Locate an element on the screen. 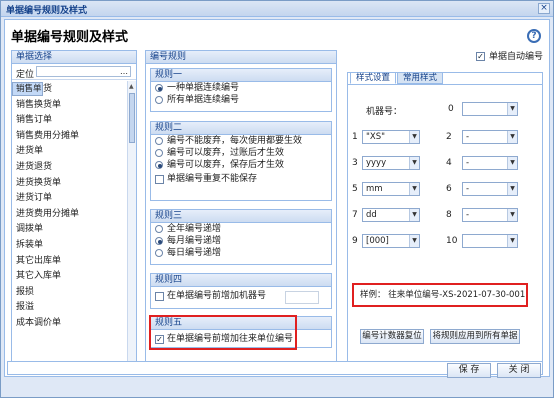 The width and height of the screenshot is (554, 398). machine-prefix-checkbox-row: 在单据编号前增加机器号 is located at coordinates (241, 297).